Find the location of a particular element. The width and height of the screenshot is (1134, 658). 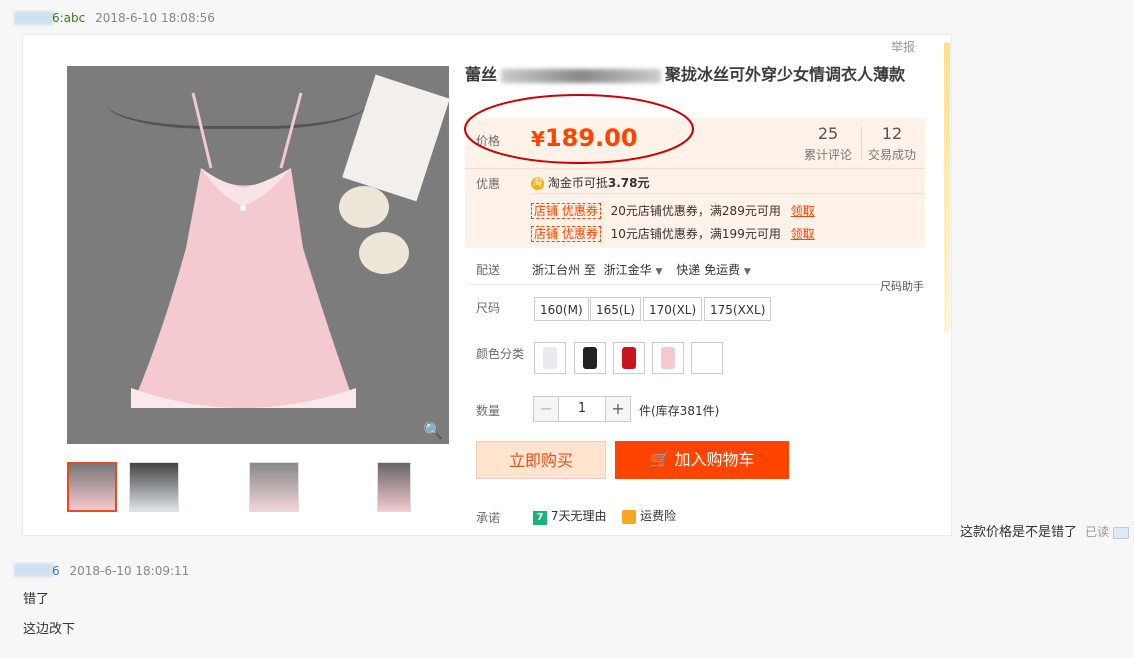

color-option-black is located at coordinates (590, 358).